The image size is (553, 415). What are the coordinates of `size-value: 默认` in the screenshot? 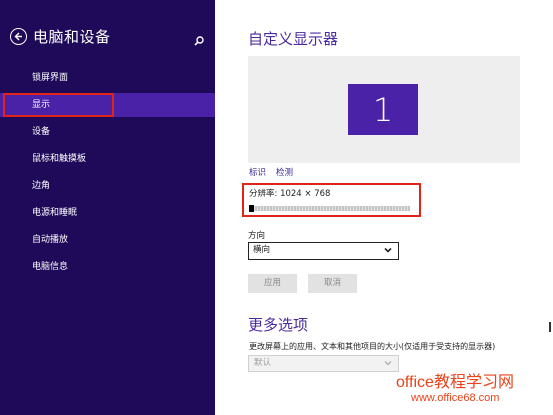 It's located at (263, 363).